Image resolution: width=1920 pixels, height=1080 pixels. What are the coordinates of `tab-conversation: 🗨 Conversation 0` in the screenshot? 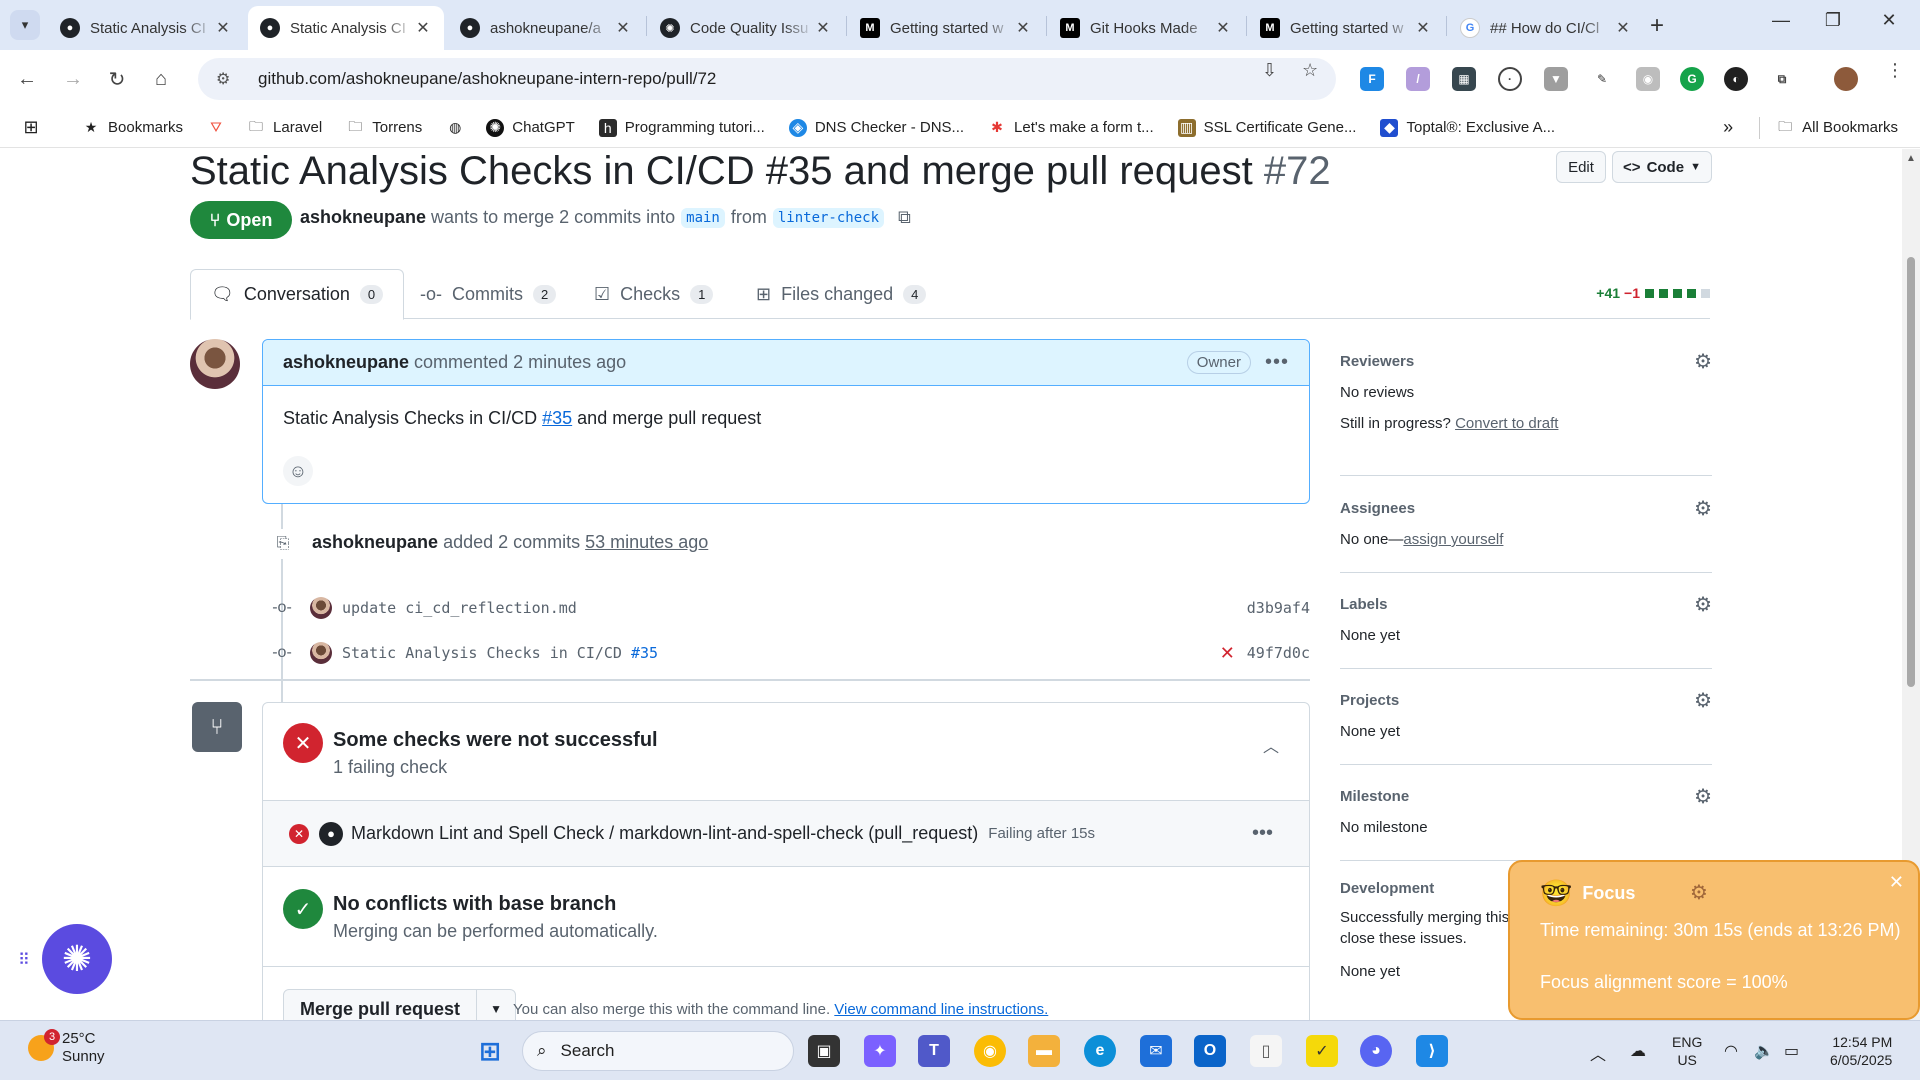 It's located at (297, 294).